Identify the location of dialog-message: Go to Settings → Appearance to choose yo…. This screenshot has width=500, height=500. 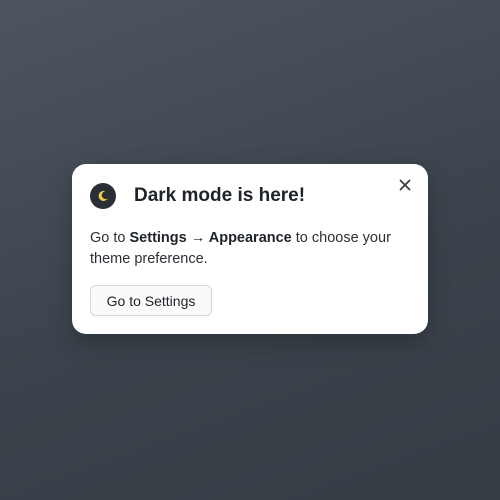
(250, 249).